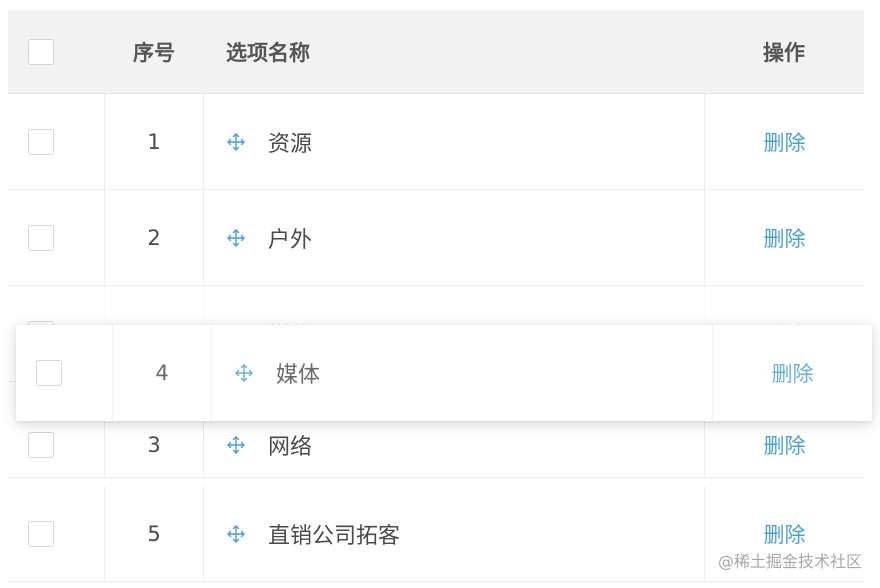 This screenshot has height=588, width=880. Describe the element at coordinates (154, 237) in the screenshot. I see `row-index: 2` at that location.